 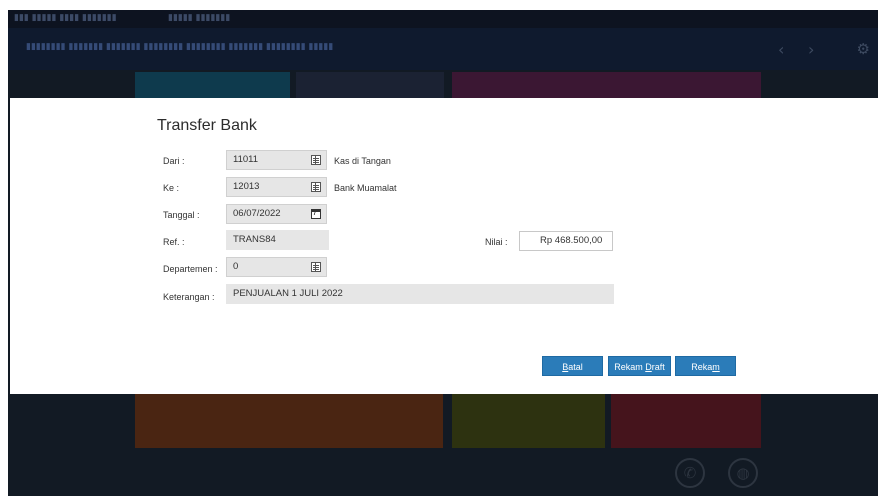 What do you see at coordinates (257, 213) in the screenshot?
I see `tanggal-value: 06/07/2022` at bounding box center [257, 213].